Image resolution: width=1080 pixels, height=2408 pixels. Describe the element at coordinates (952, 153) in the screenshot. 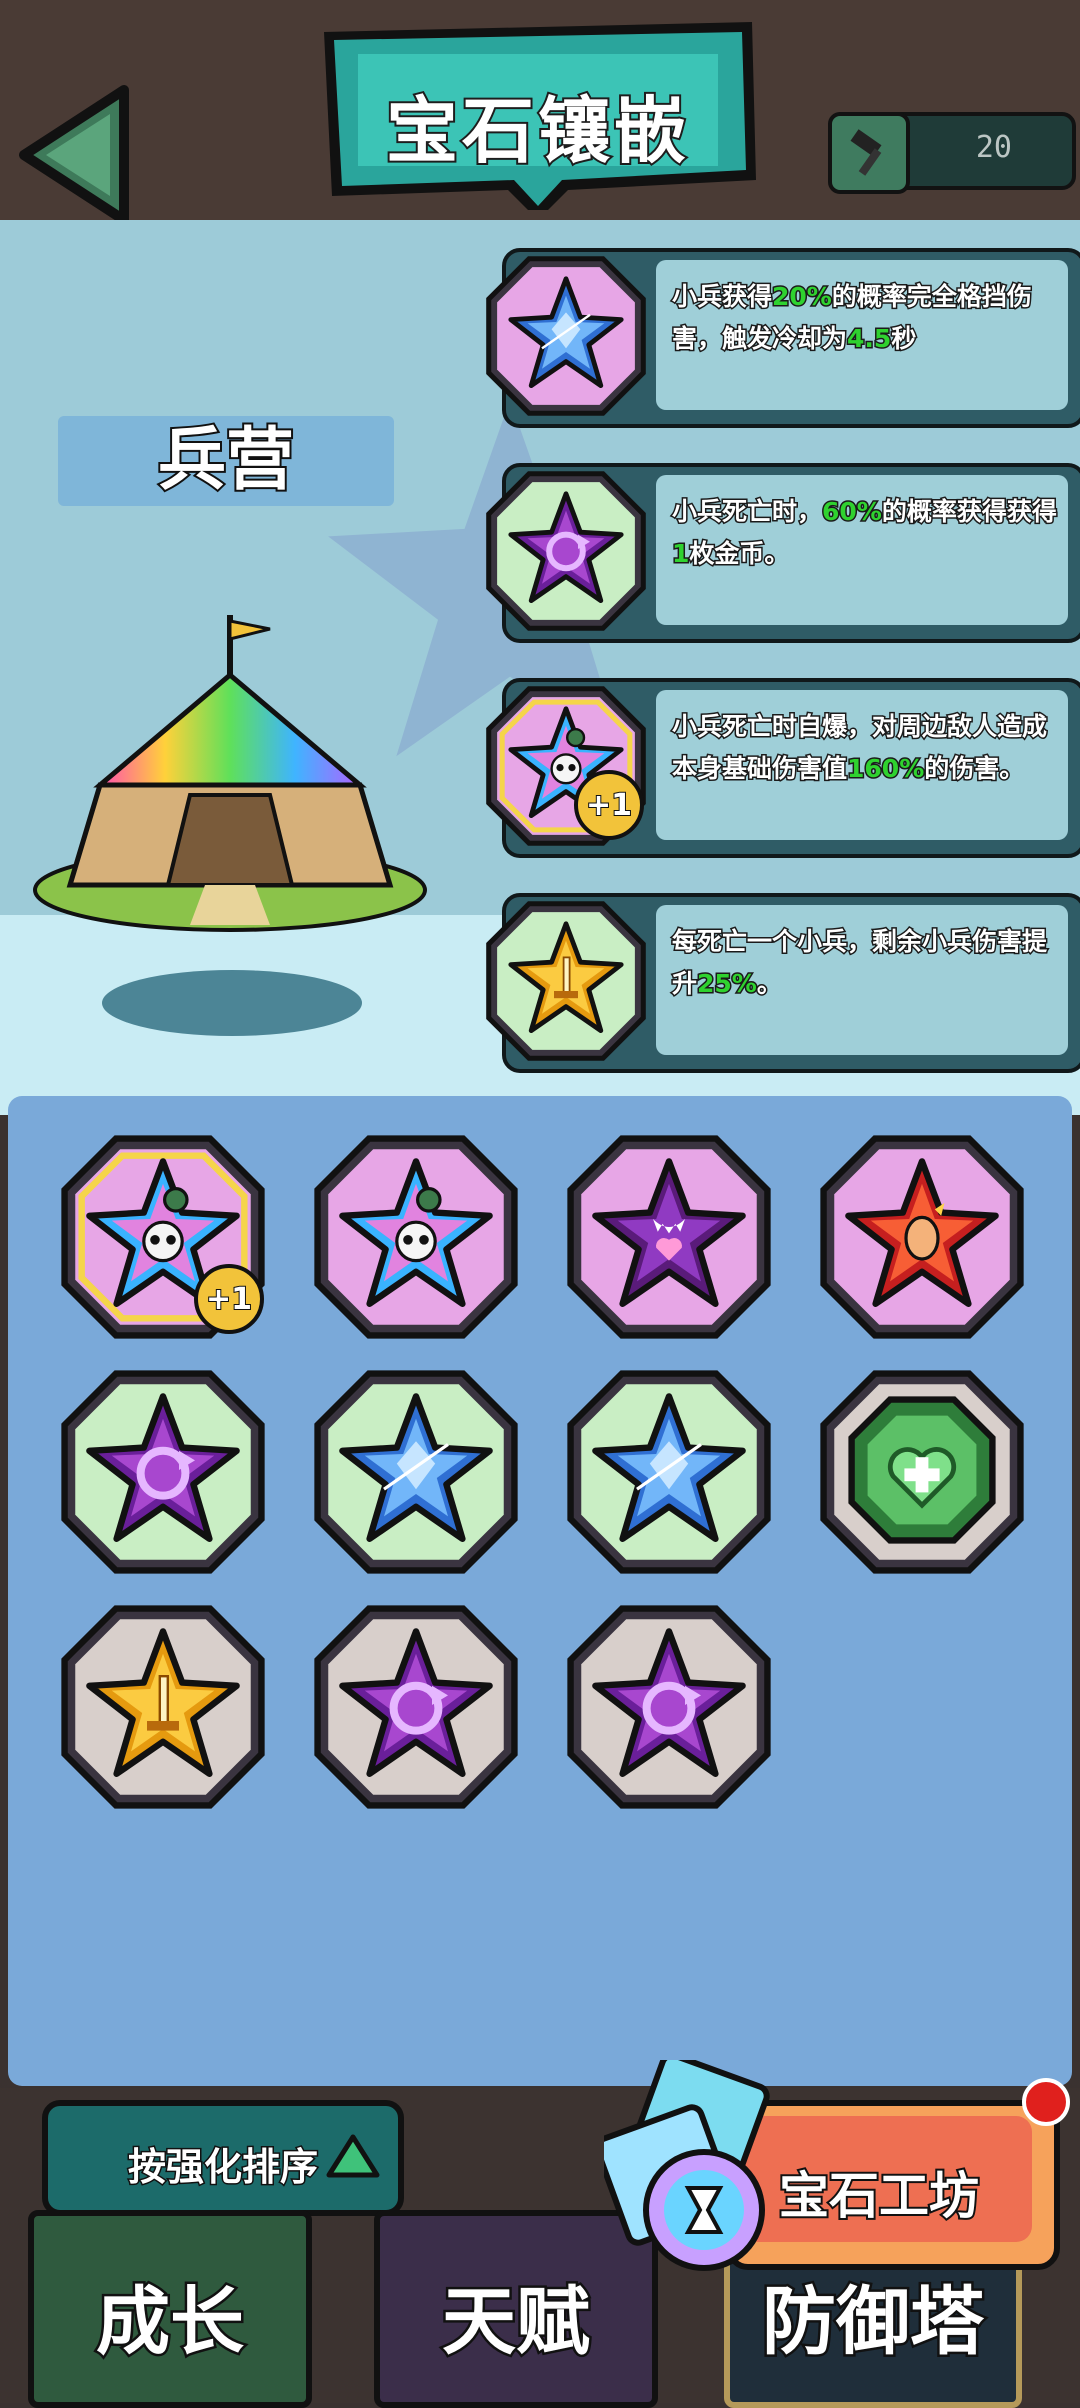

I see `hammer-currency: 20` at that location.